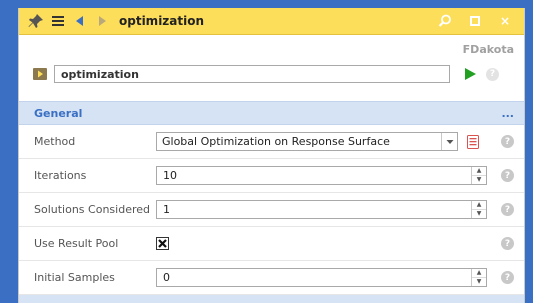  I want to click on section-title: General, so click(58, 113).